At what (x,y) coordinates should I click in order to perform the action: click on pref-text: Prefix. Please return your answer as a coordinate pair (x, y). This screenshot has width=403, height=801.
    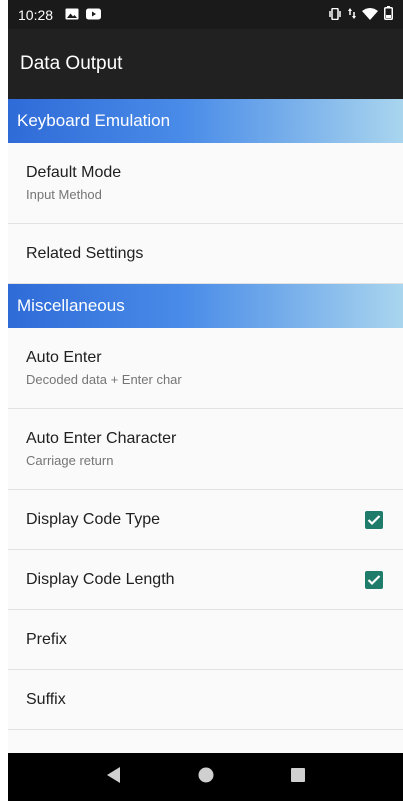
    Looking at the image, I should click on (204, 640).